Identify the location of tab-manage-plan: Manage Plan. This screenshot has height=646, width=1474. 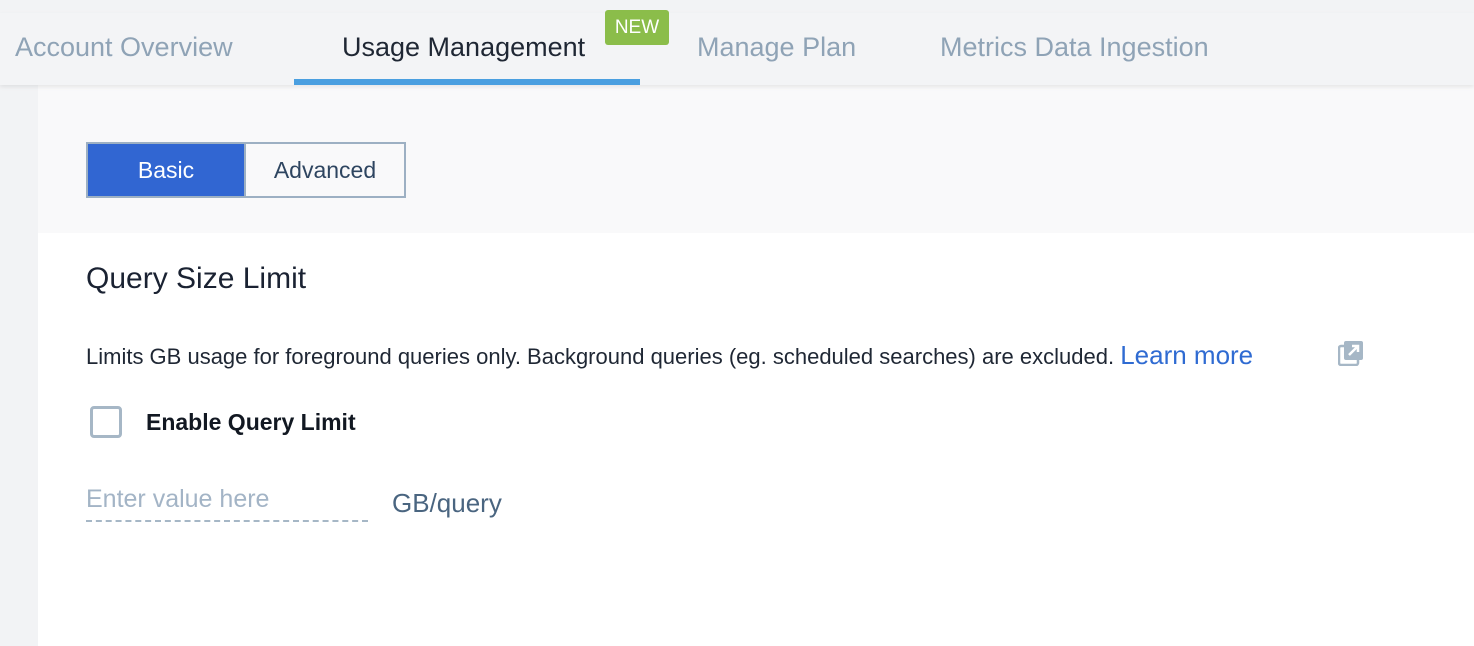
(776, 49).